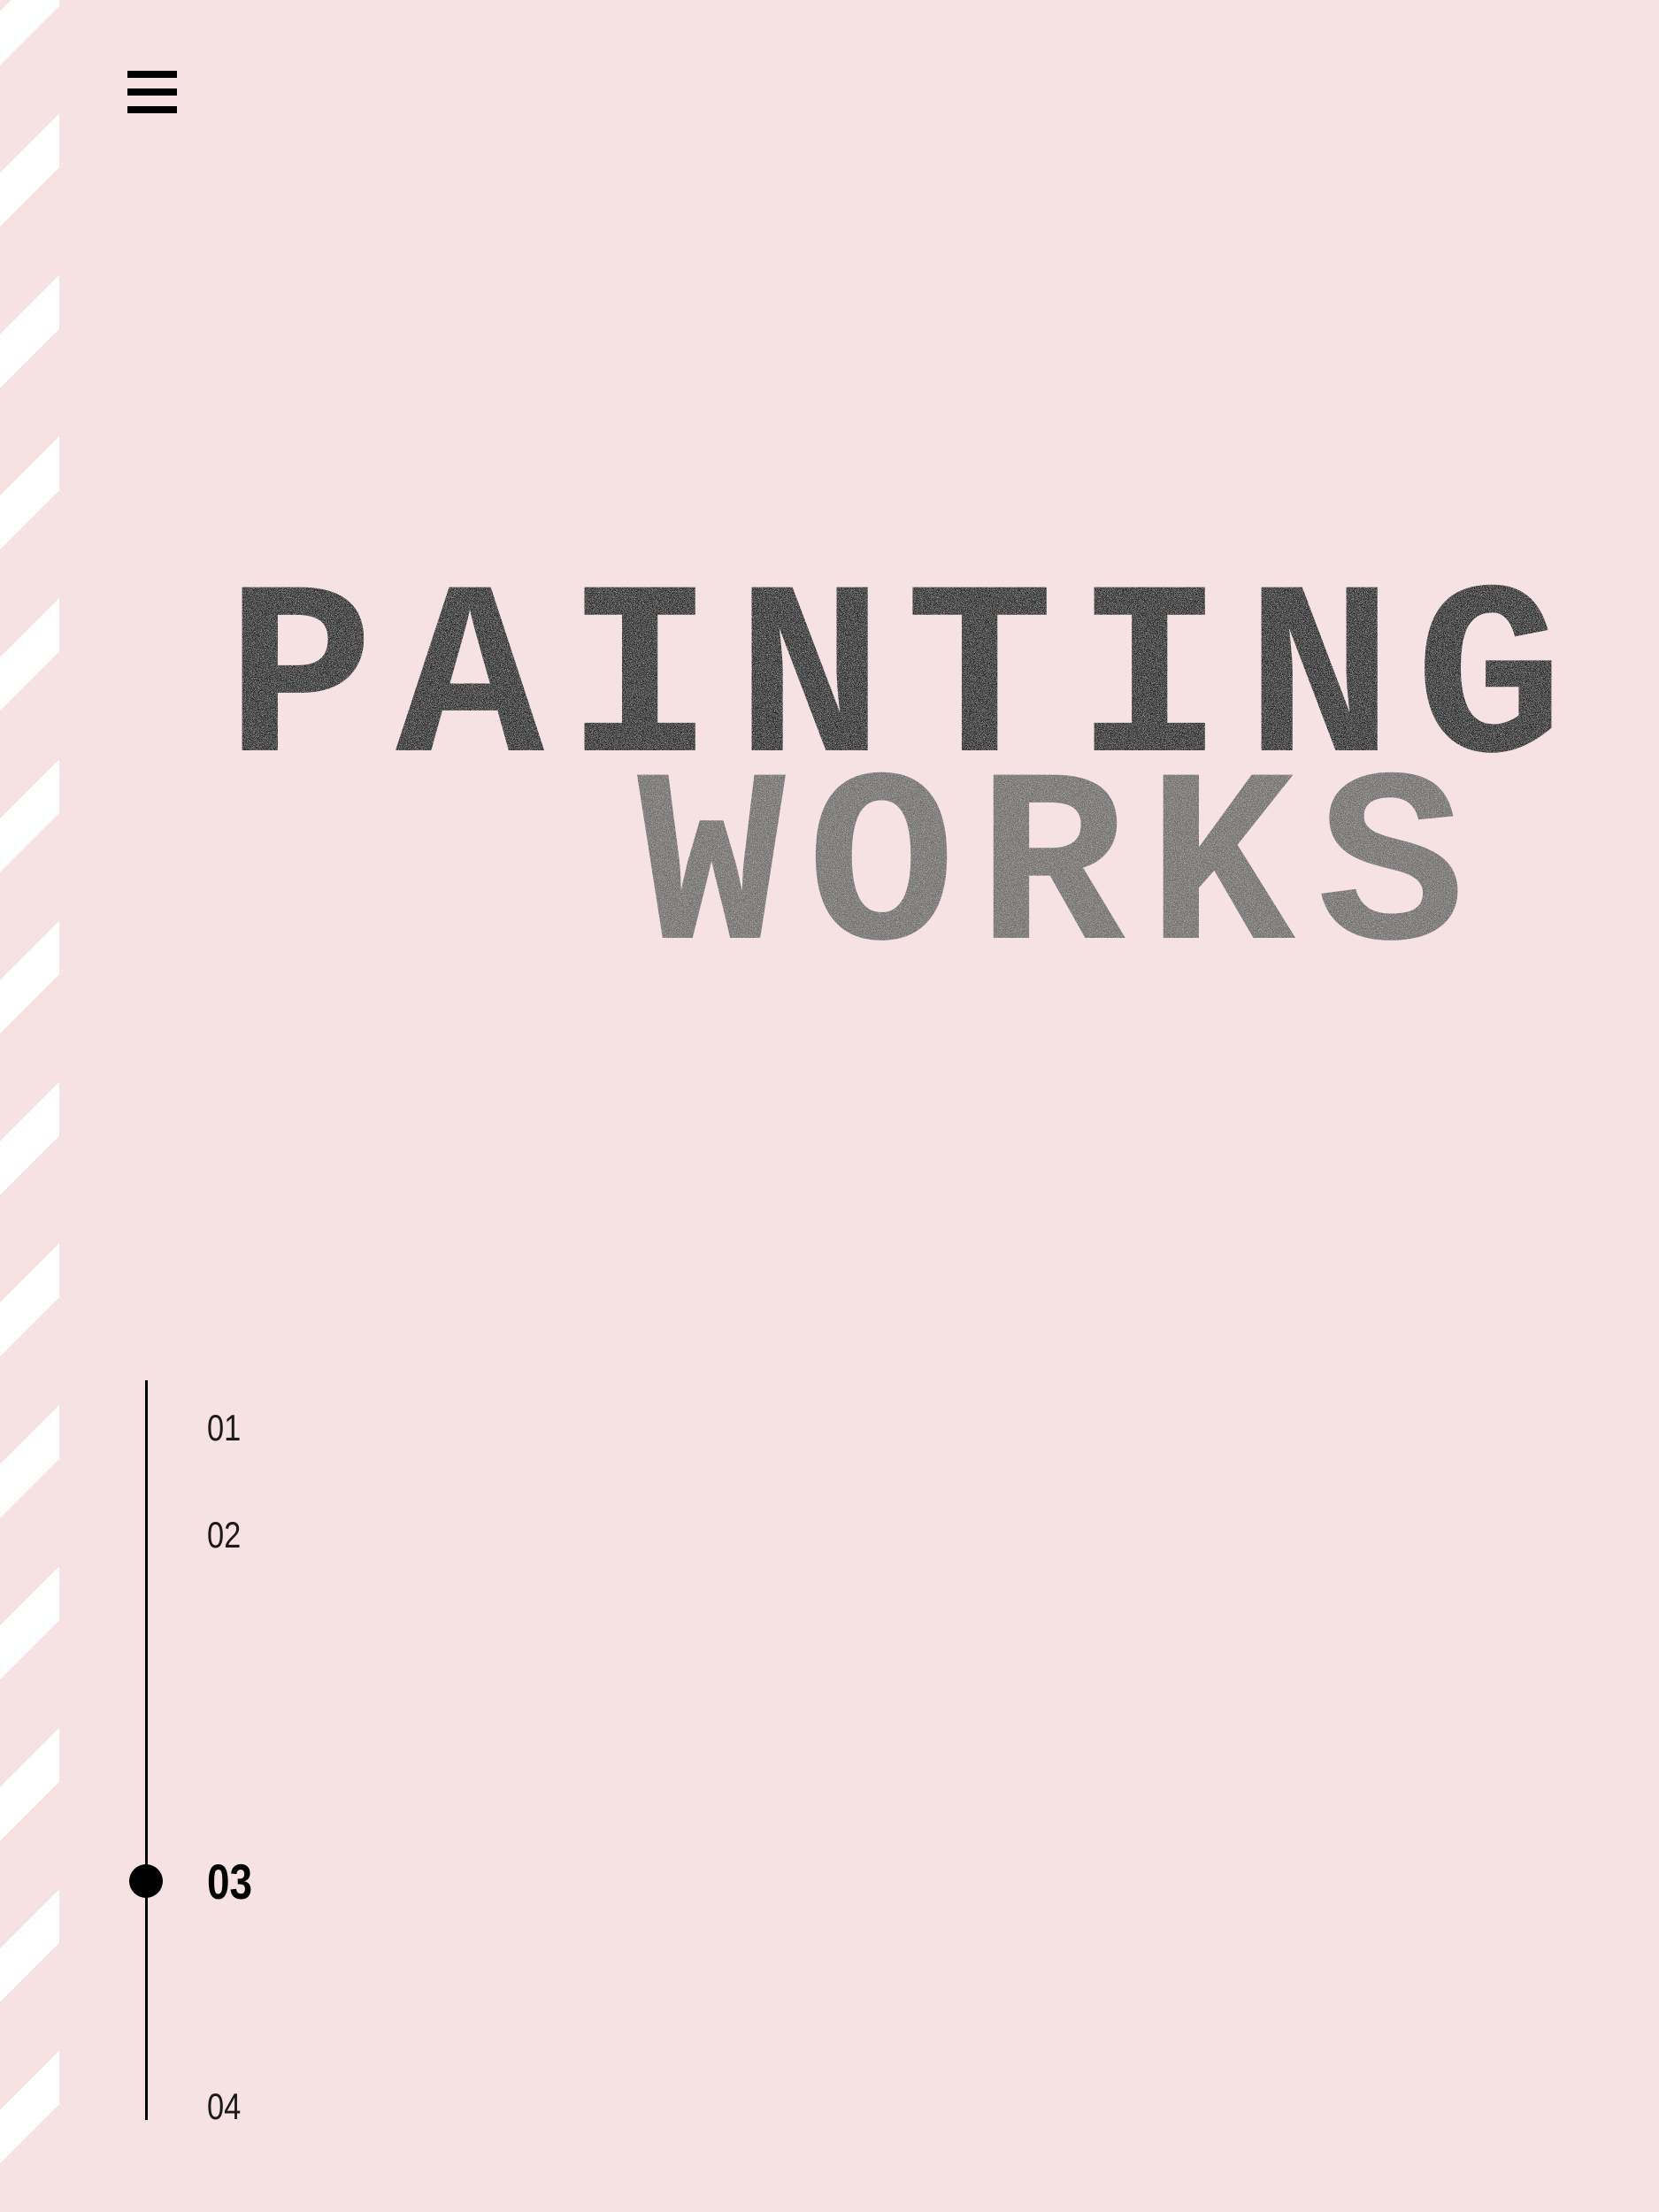 Image resolution: width=1659 pixels, height=2212 pixels. Describe the element at coordinates (146, 1881) in the screenshot. I see `timeline-active-marker` at that location.